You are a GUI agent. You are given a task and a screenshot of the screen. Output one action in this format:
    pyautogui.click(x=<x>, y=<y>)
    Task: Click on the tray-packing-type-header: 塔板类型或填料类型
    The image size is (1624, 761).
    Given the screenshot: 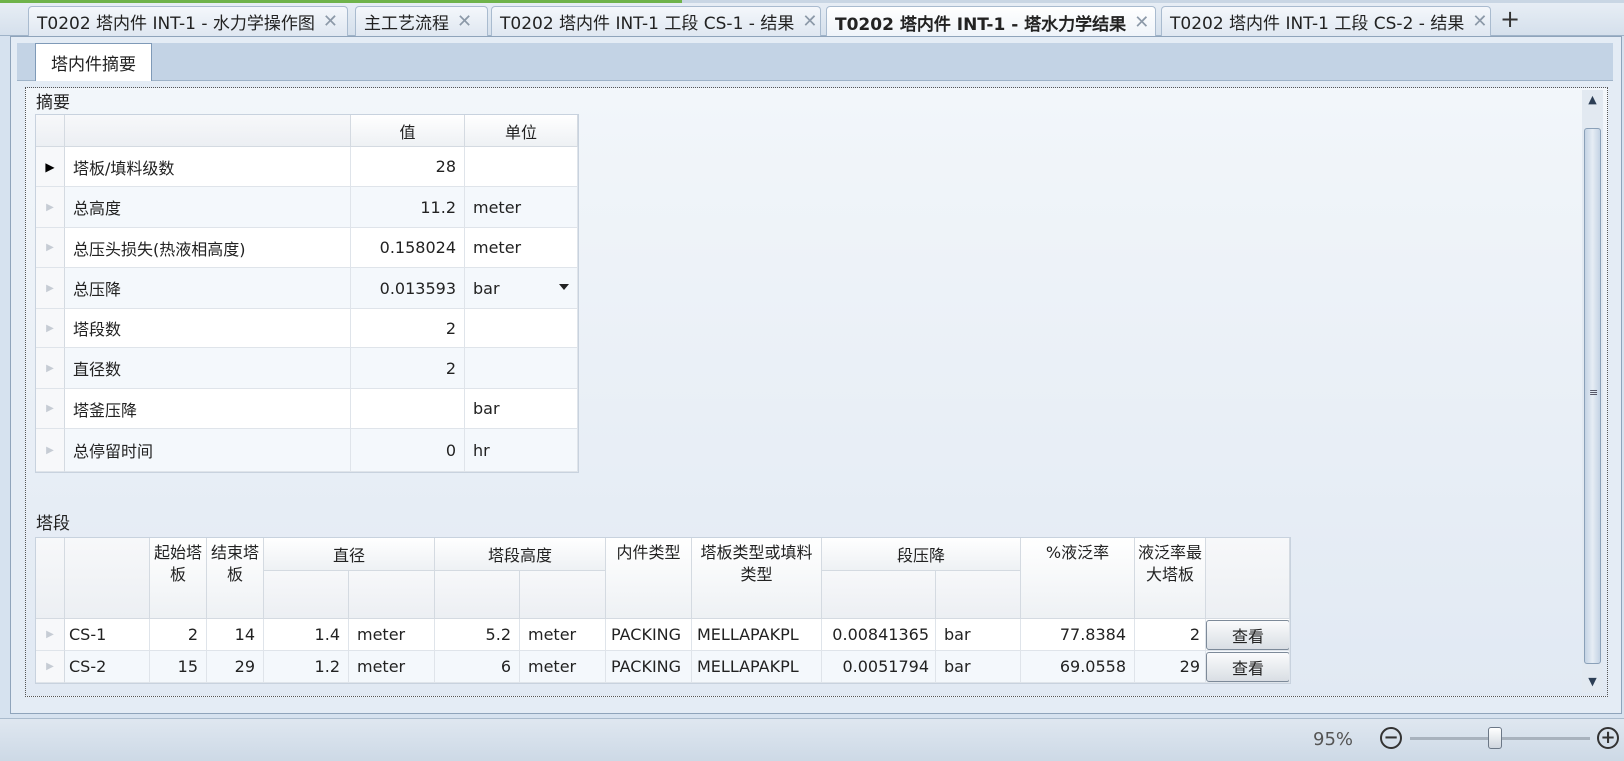 What is the action you would take?
    pyautogui.click(x=757, y=578)
    